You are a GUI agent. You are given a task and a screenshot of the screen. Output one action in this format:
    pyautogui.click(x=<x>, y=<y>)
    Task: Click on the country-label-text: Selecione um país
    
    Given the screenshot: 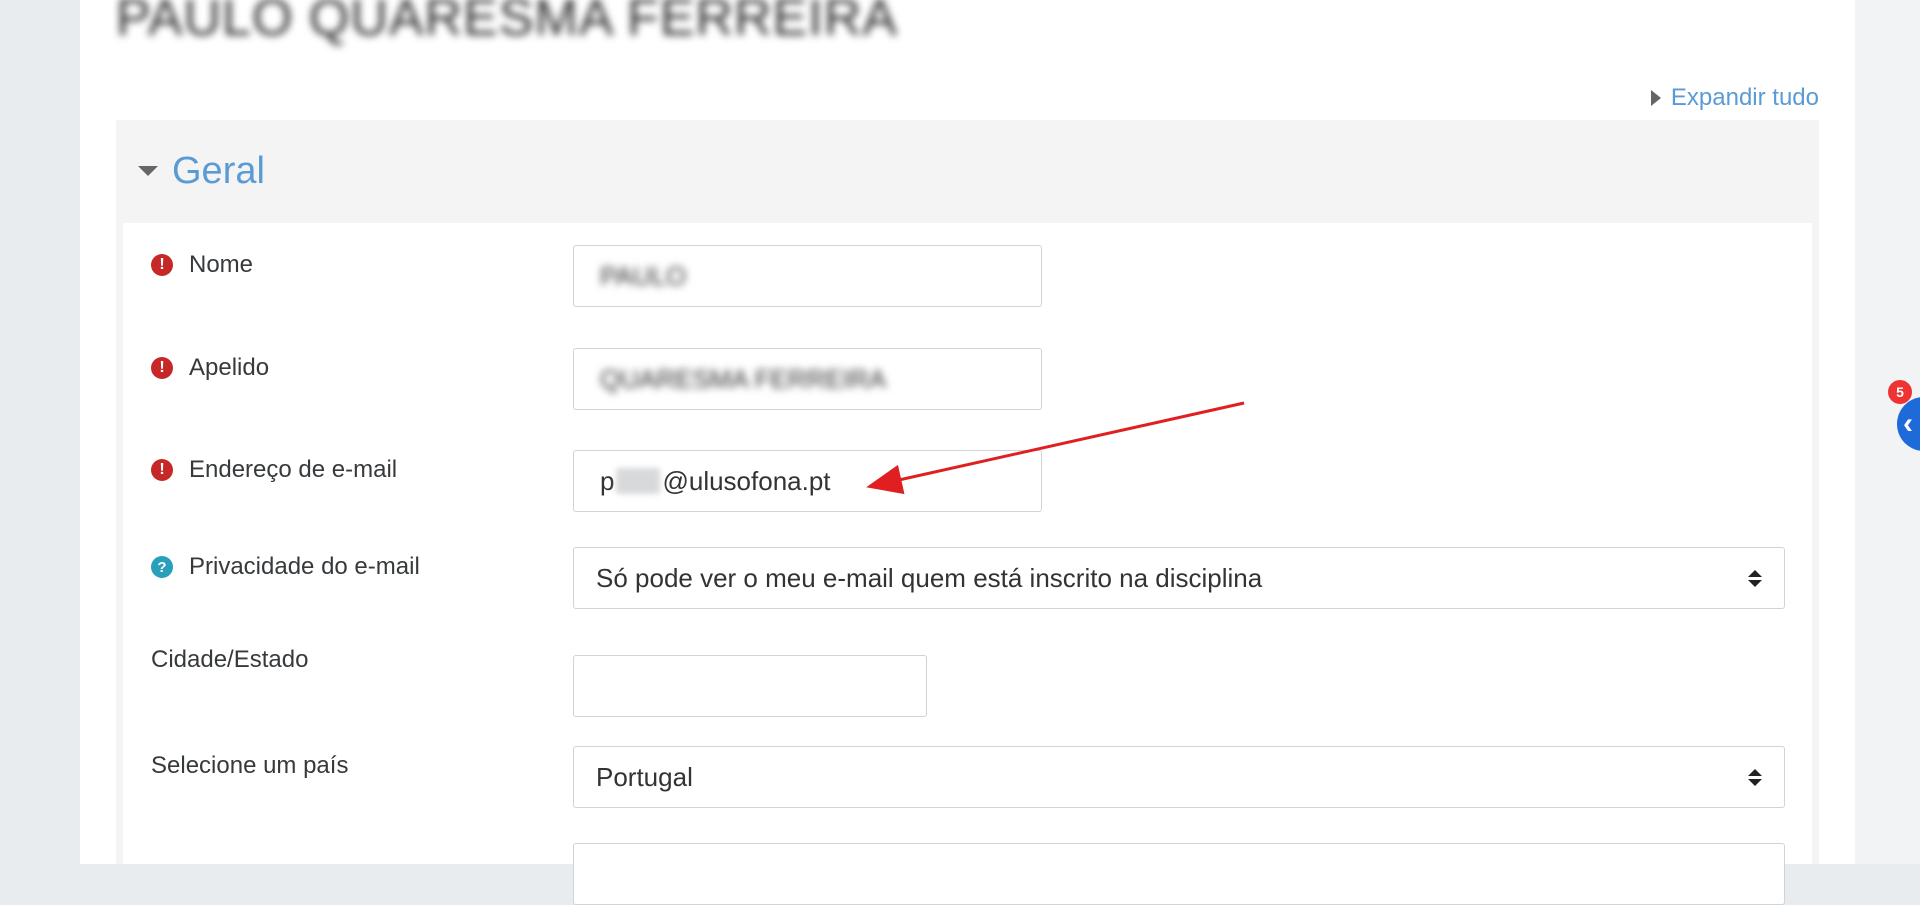 What is the action you would take?
    pyautogui.click(x=250, y=765)
    